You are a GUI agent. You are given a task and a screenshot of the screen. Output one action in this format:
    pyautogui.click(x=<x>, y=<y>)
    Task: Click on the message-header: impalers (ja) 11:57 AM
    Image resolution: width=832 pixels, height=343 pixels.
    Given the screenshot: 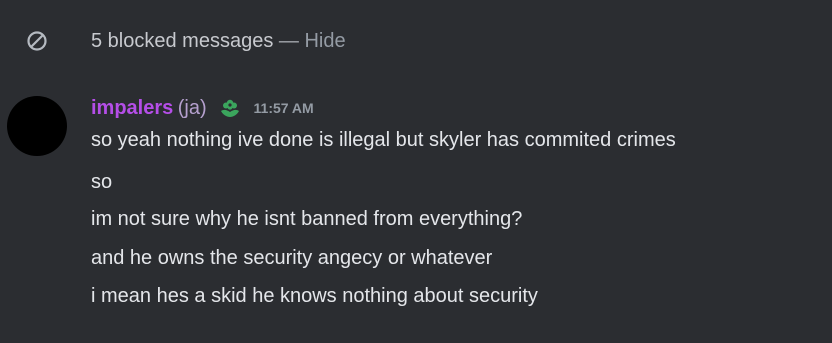 What is the action you would take?
    pyautogui.click(x=202, y=108)
    